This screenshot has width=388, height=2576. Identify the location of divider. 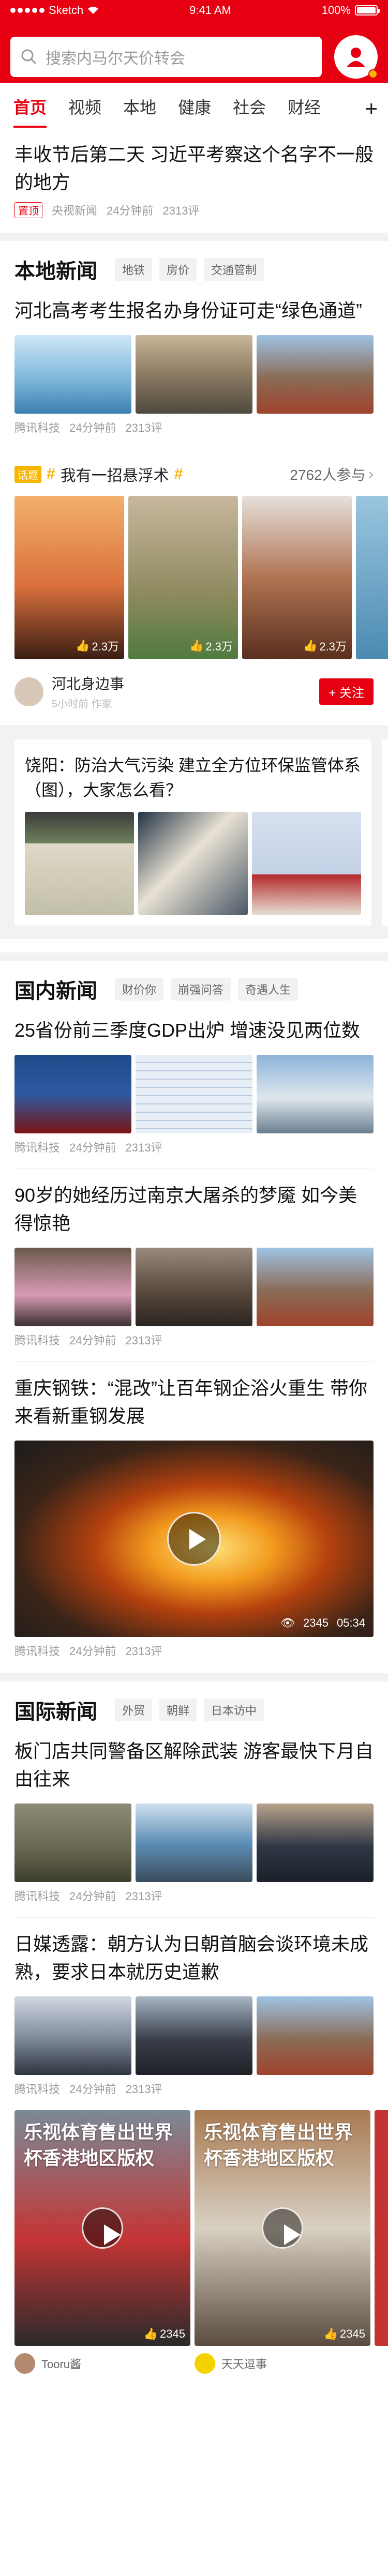
(194, 1918).